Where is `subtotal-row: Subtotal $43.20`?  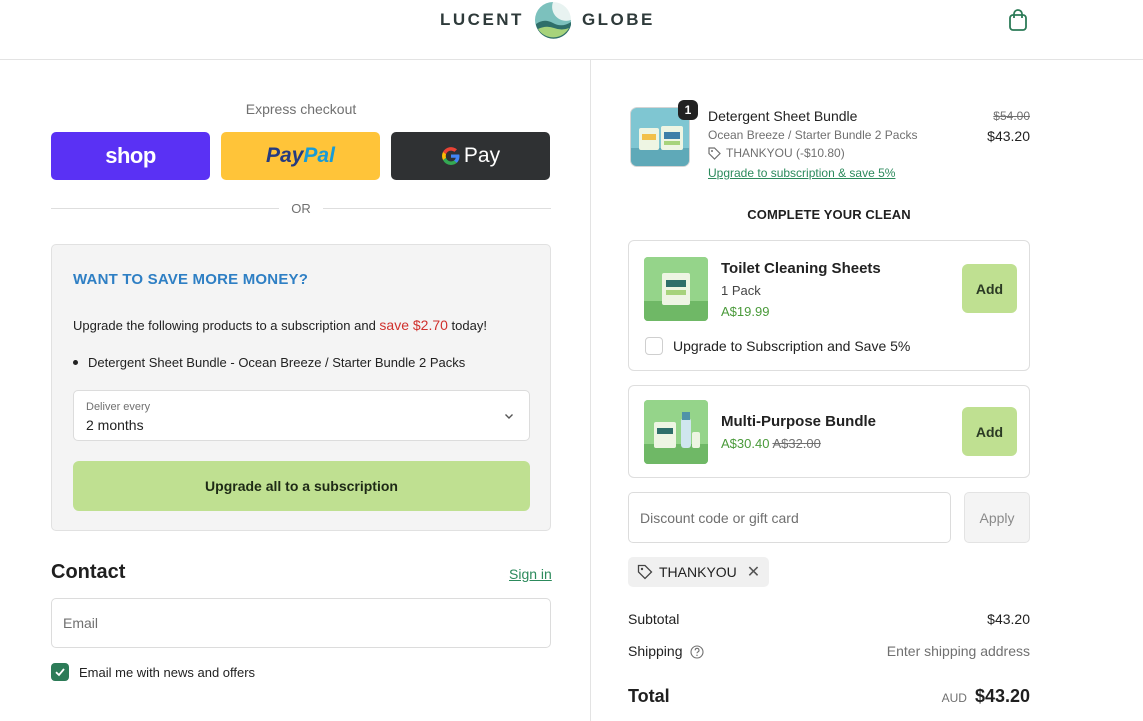
subtotal-row: Subtotal $43.20 is located at coordinates (829, 619).